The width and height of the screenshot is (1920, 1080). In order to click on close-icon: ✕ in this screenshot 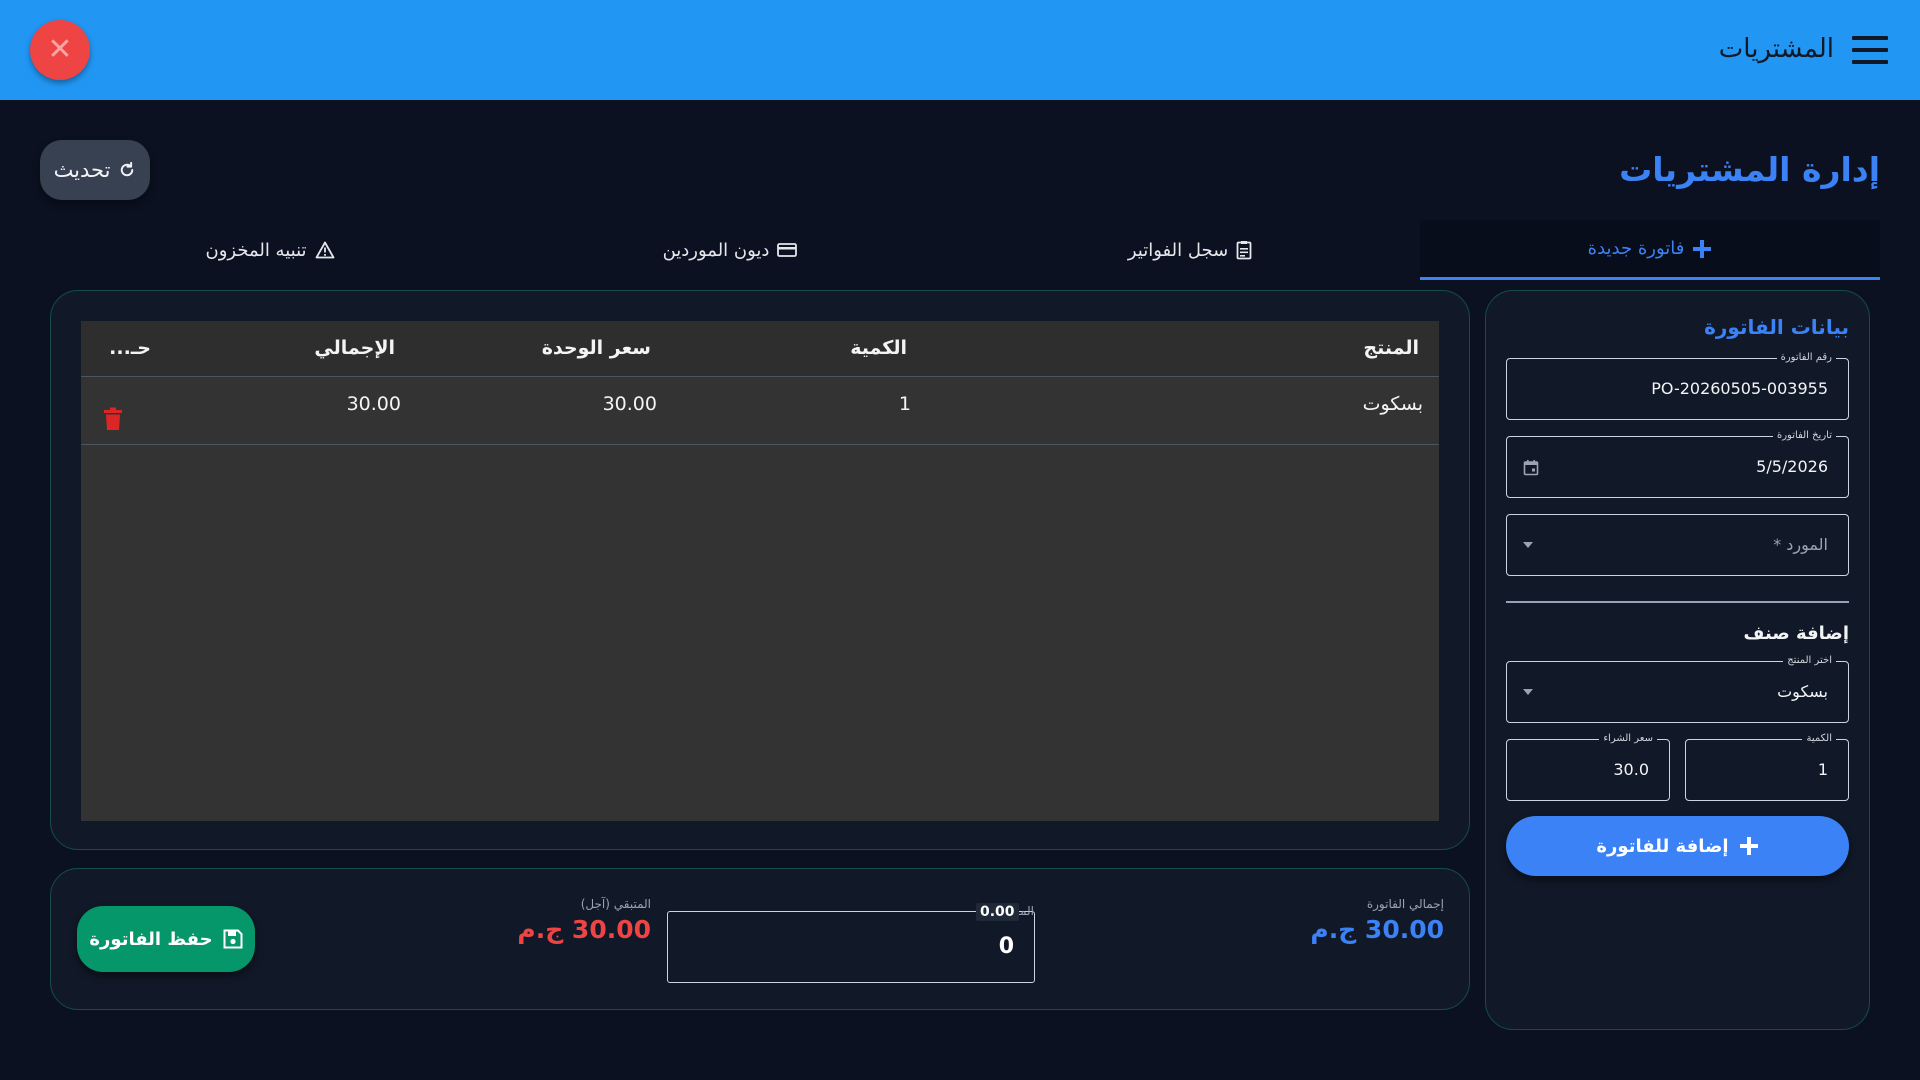, I will do `click(60, 49)`.